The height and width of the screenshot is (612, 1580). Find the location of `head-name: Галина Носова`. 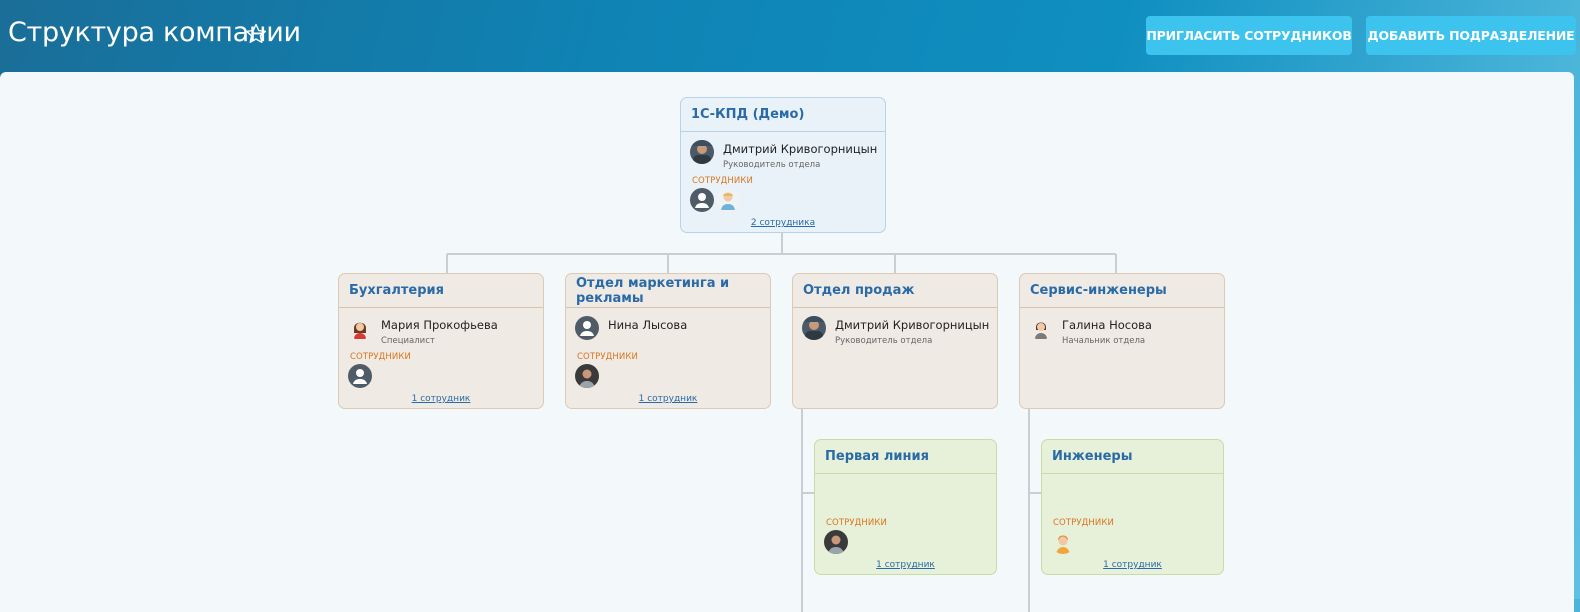

head-name: Галина Носова is located at coordinates (1107, 325).